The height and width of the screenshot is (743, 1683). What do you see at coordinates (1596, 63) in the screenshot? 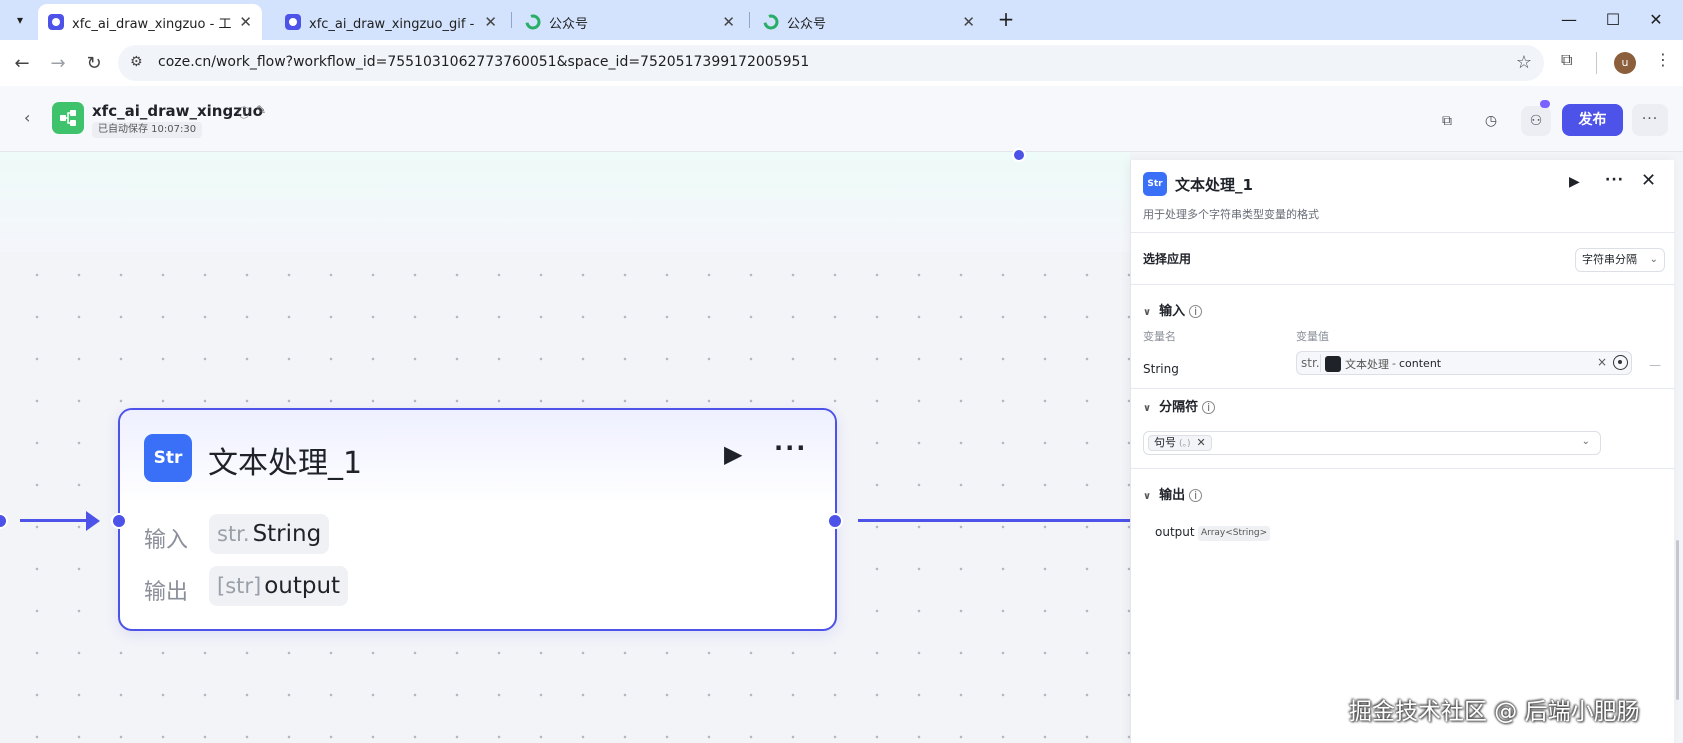
I see `toolbar-divider` at bounding box center [1596, 63].